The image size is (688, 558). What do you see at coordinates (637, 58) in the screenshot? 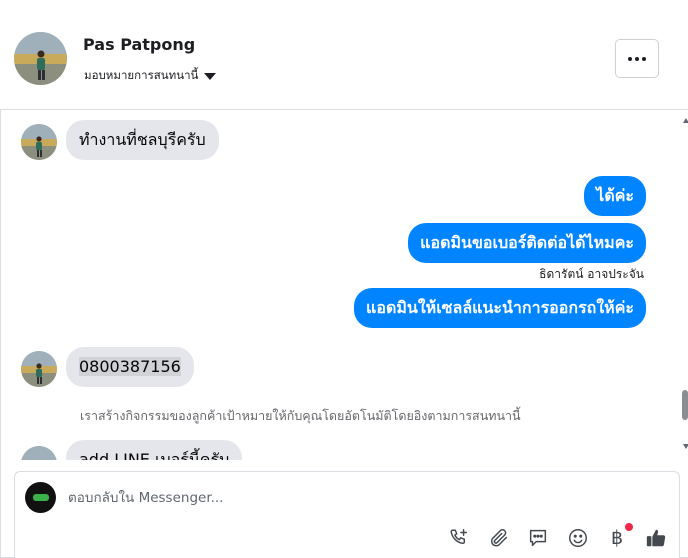
I see `more-options-button` at bounding box center [637, 58].